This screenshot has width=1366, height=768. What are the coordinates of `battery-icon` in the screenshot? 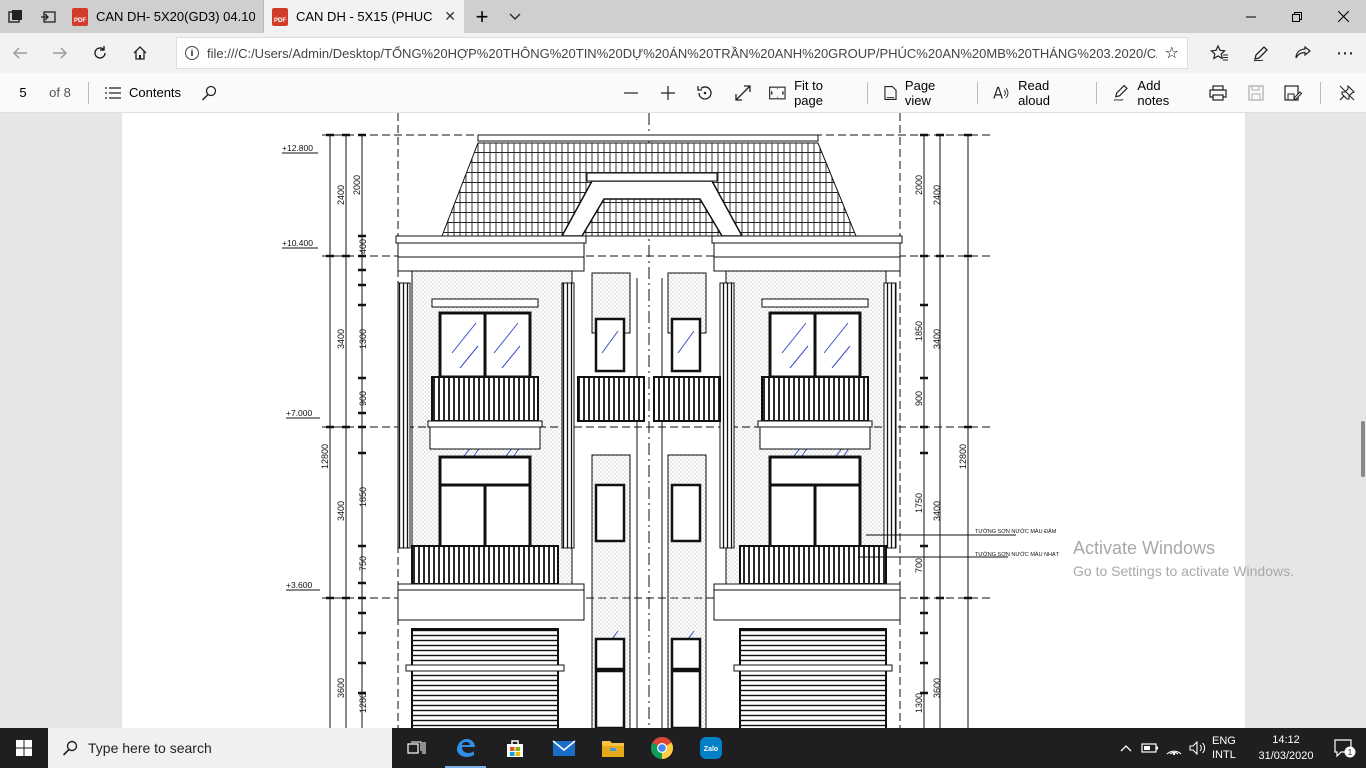 It's located at (1150, 748).